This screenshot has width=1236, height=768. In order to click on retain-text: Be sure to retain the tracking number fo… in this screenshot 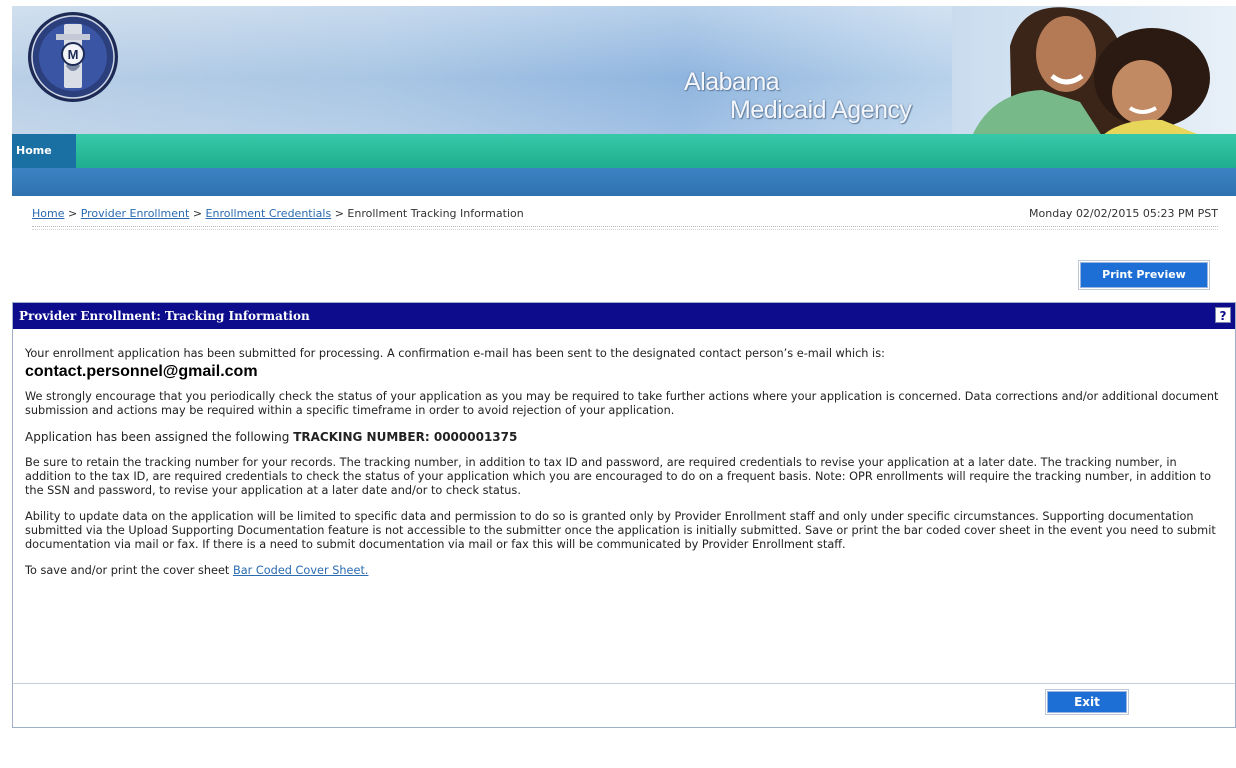, I will do `click(618, 476)`.